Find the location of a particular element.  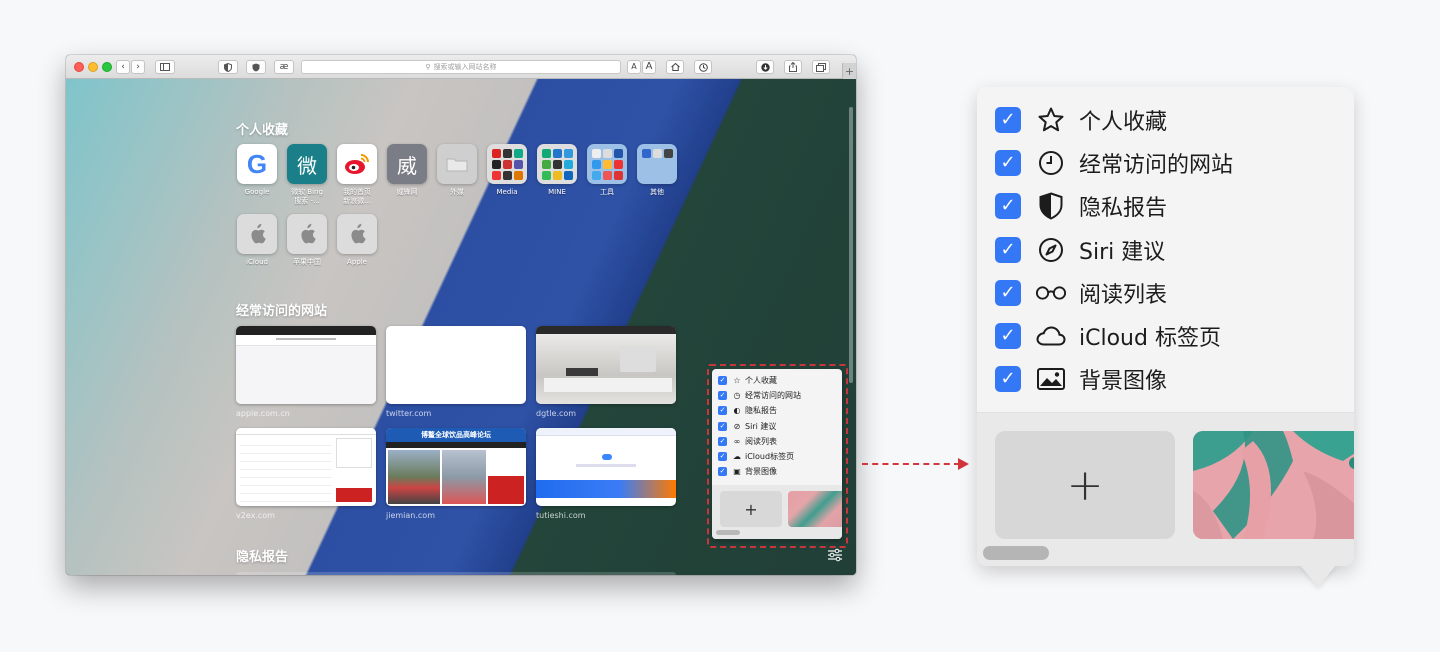

history-button is located at coordinates (703, 67).